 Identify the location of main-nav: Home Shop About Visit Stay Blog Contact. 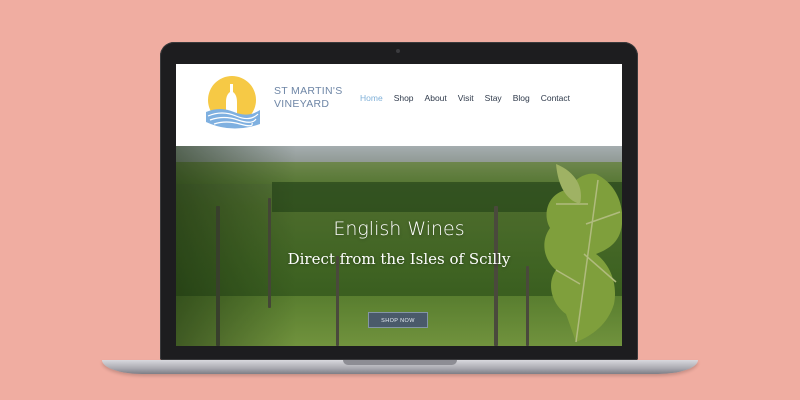
(470, 98).